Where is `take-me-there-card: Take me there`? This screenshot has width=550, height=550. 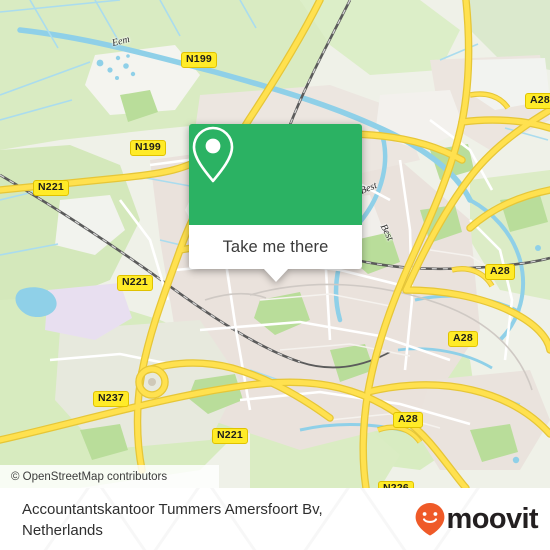 take-me-there-card: Take me there is located at coordinates (275, 203).